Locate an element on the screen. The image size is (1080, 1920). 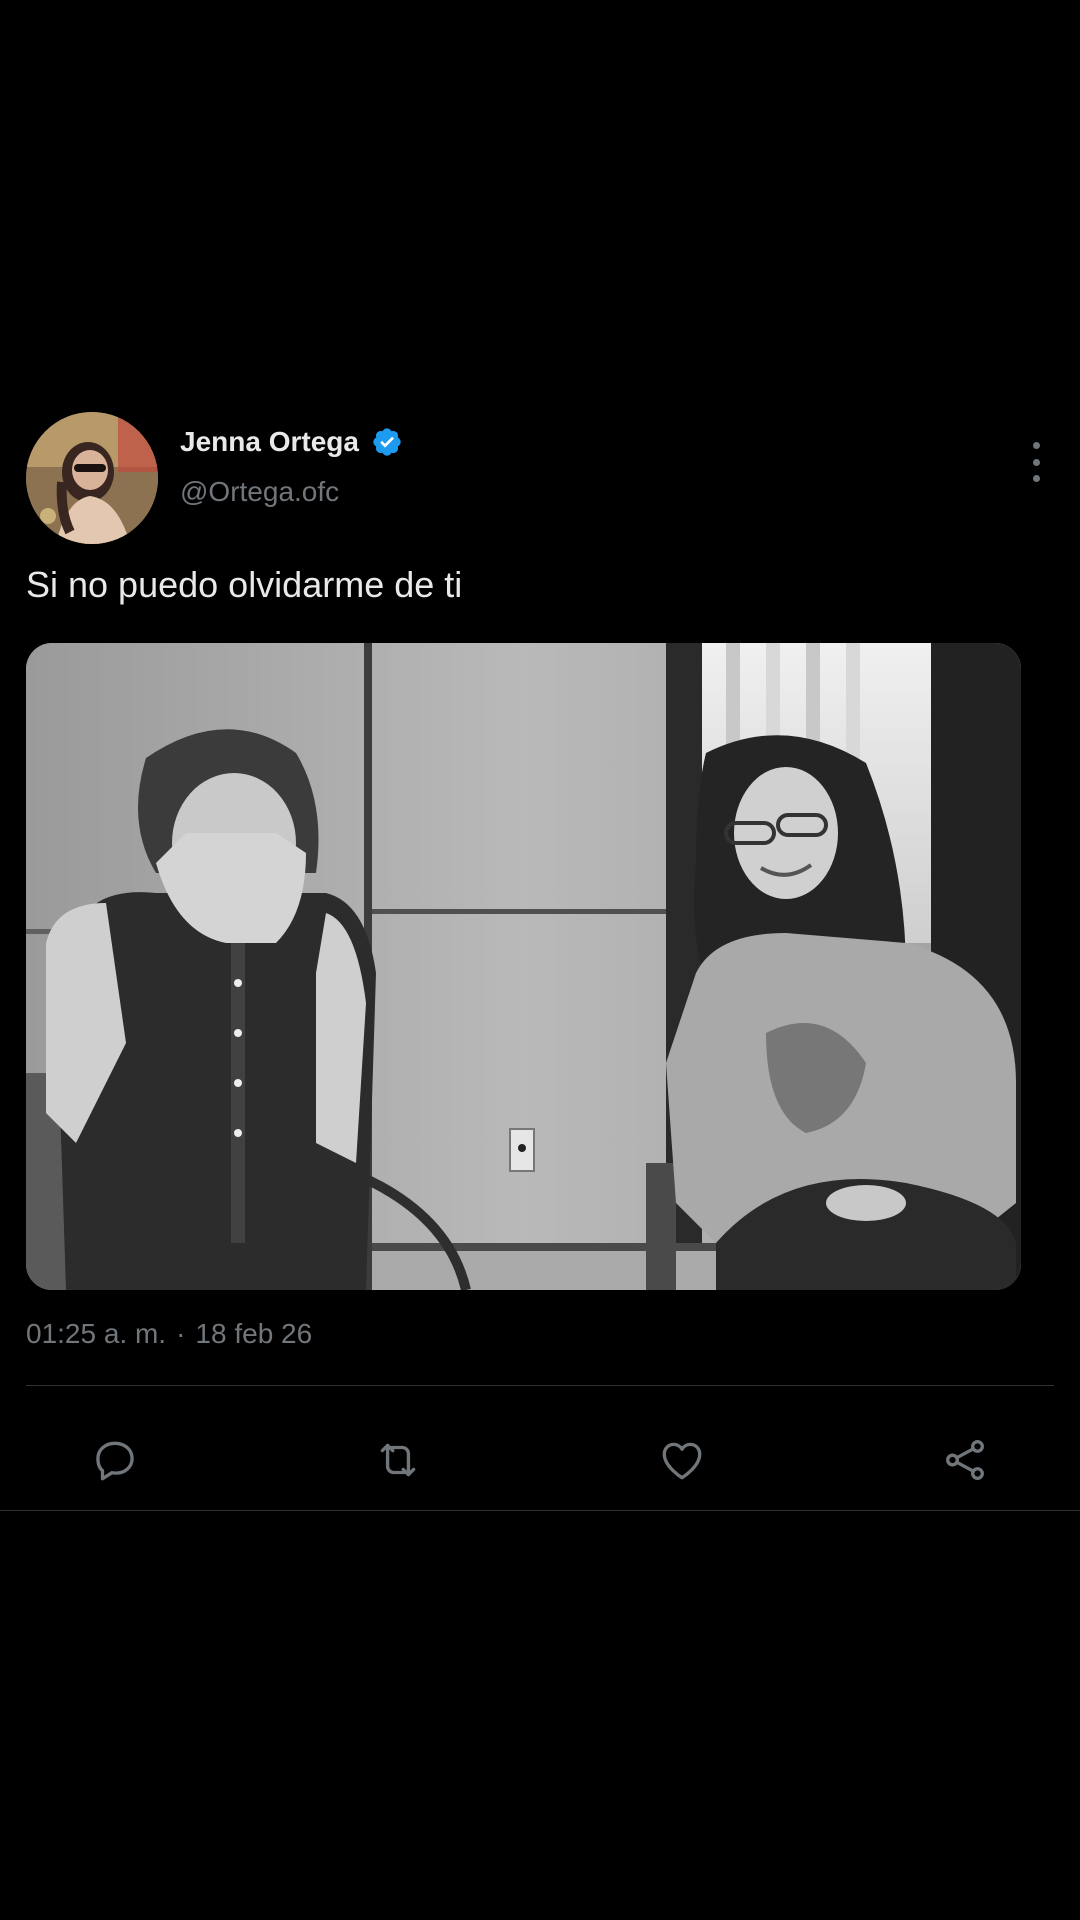
tweet-text: Si no puedo olvidarme de ti is located at coordinates (244, 584).